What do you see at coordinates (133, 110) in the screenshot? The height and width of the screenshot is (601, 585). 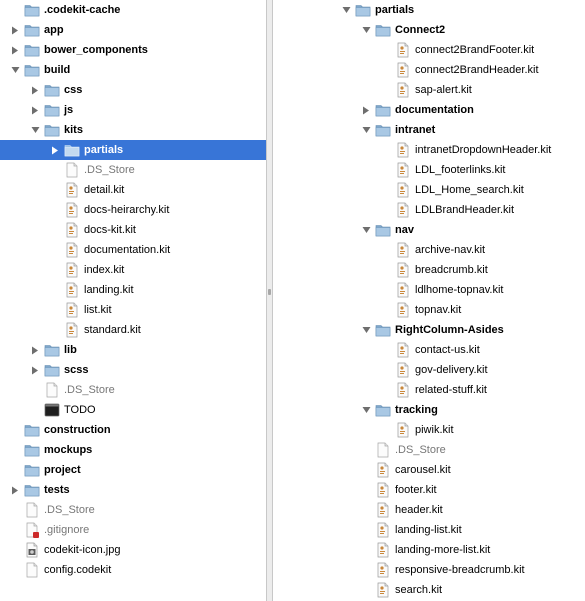 I see `folder-row-js: js` at bounding box center [133, 110].